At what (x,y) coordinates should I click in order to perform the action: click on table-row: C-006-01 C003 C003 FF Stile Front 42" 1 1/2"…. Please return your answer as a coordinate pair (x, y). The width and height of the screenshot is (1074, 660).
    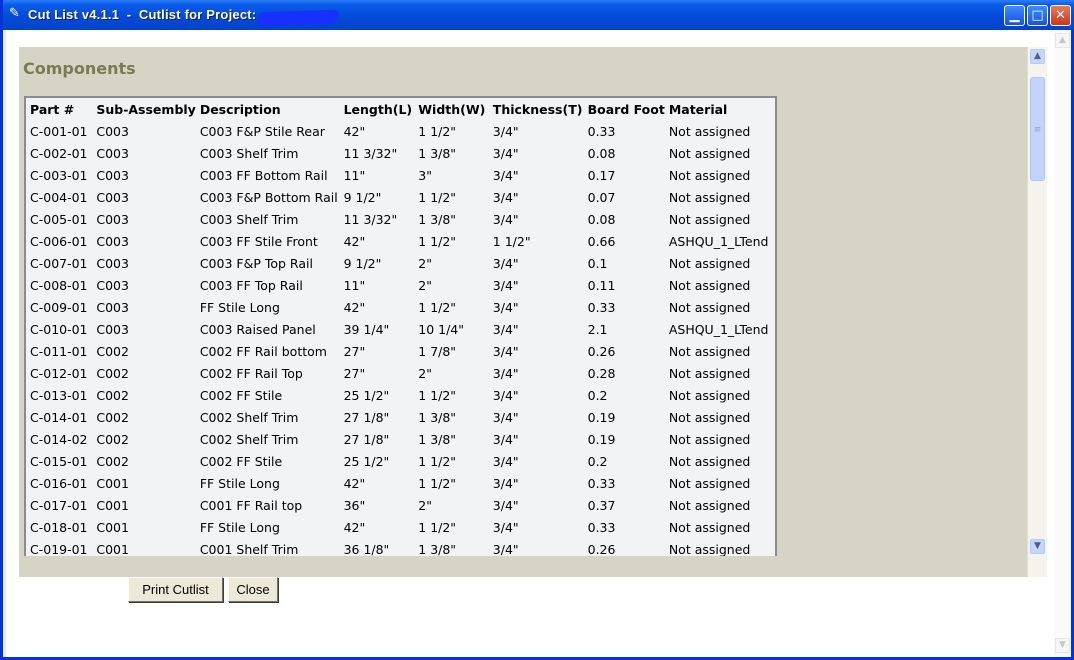
    Looking at the image, I should click on (400, 241).